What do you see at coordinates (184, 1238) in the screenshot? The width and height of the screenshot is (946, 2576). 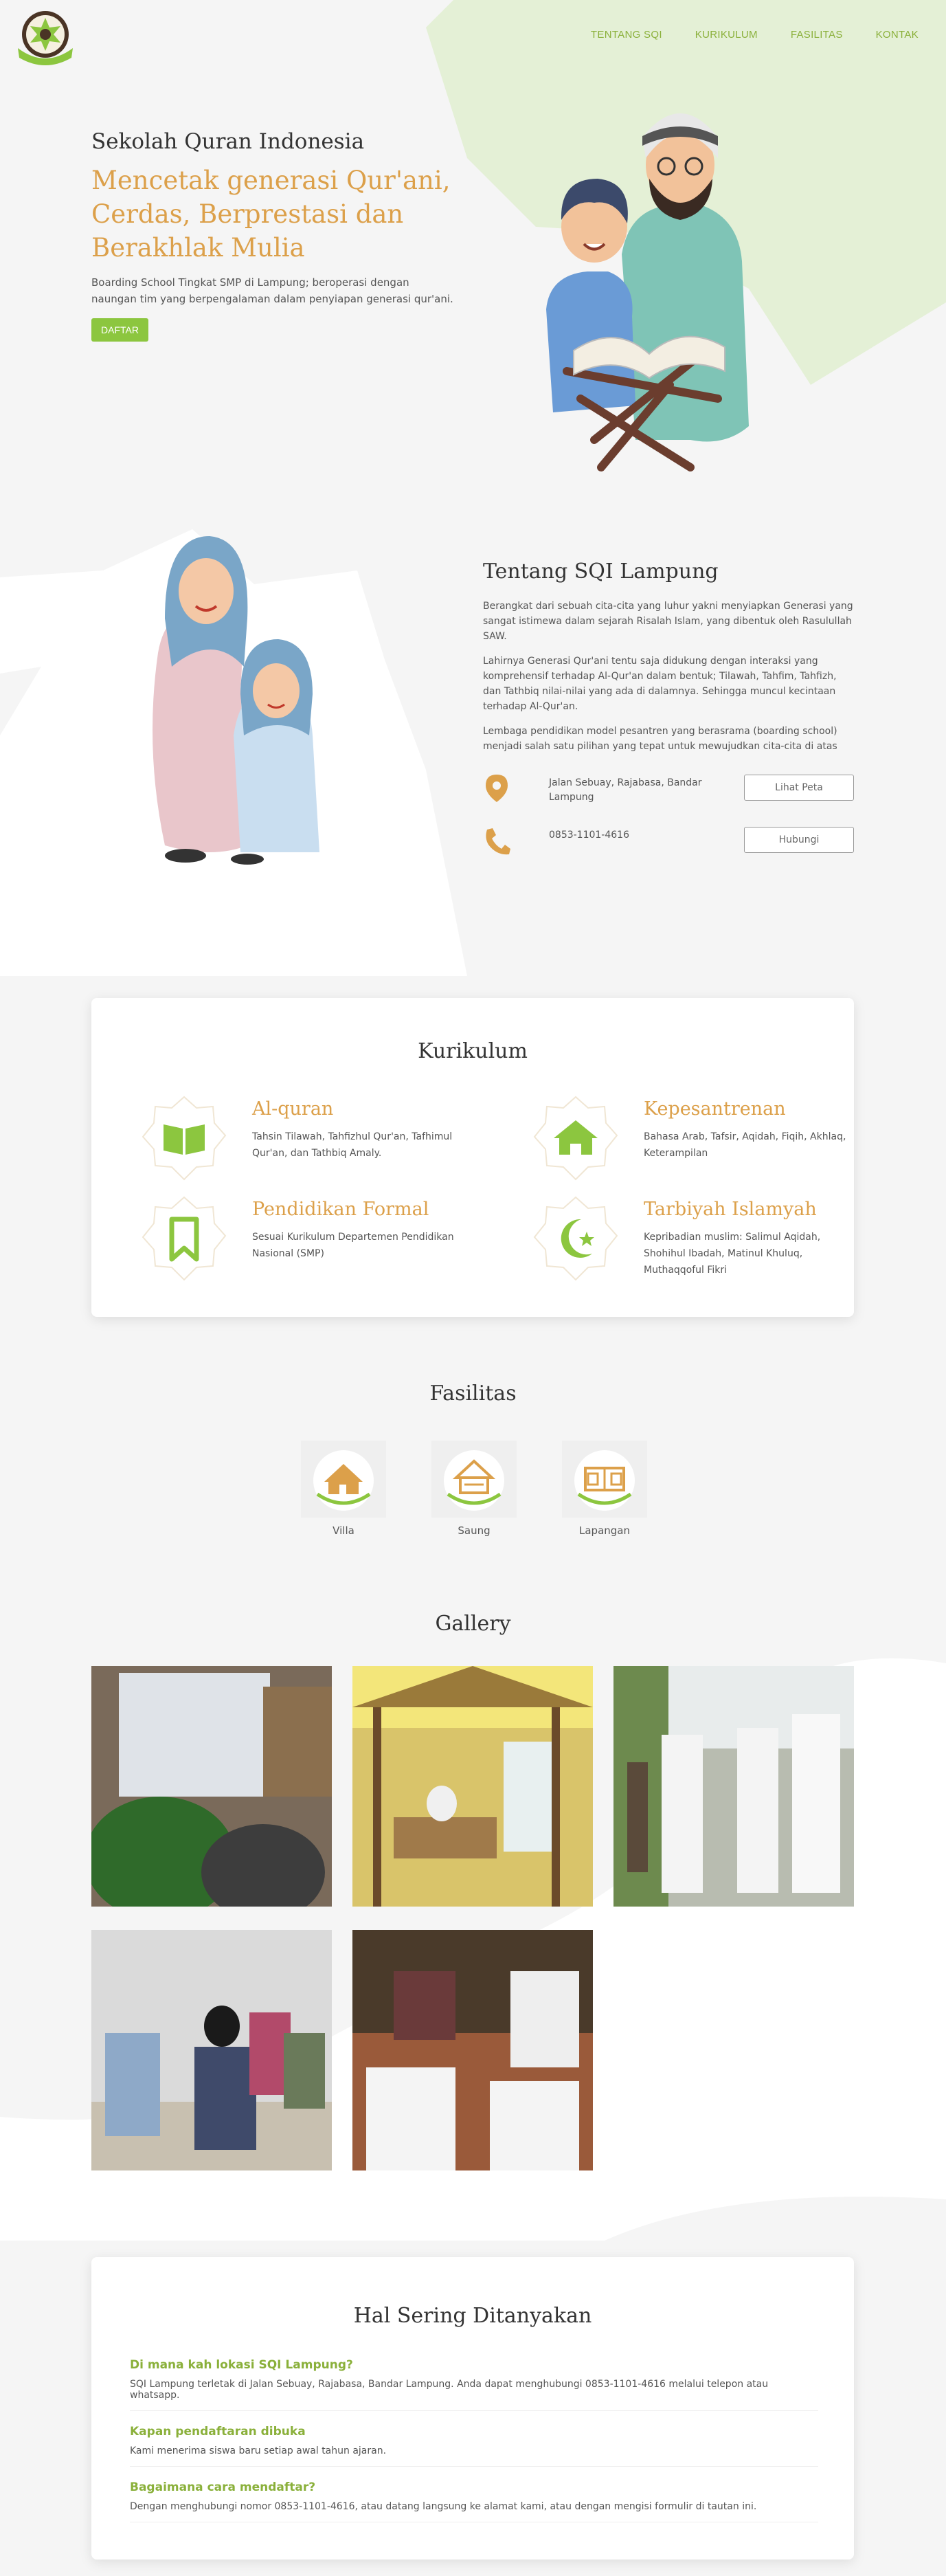 I see `bookmark-icon` at bounding box center [184, 1238].